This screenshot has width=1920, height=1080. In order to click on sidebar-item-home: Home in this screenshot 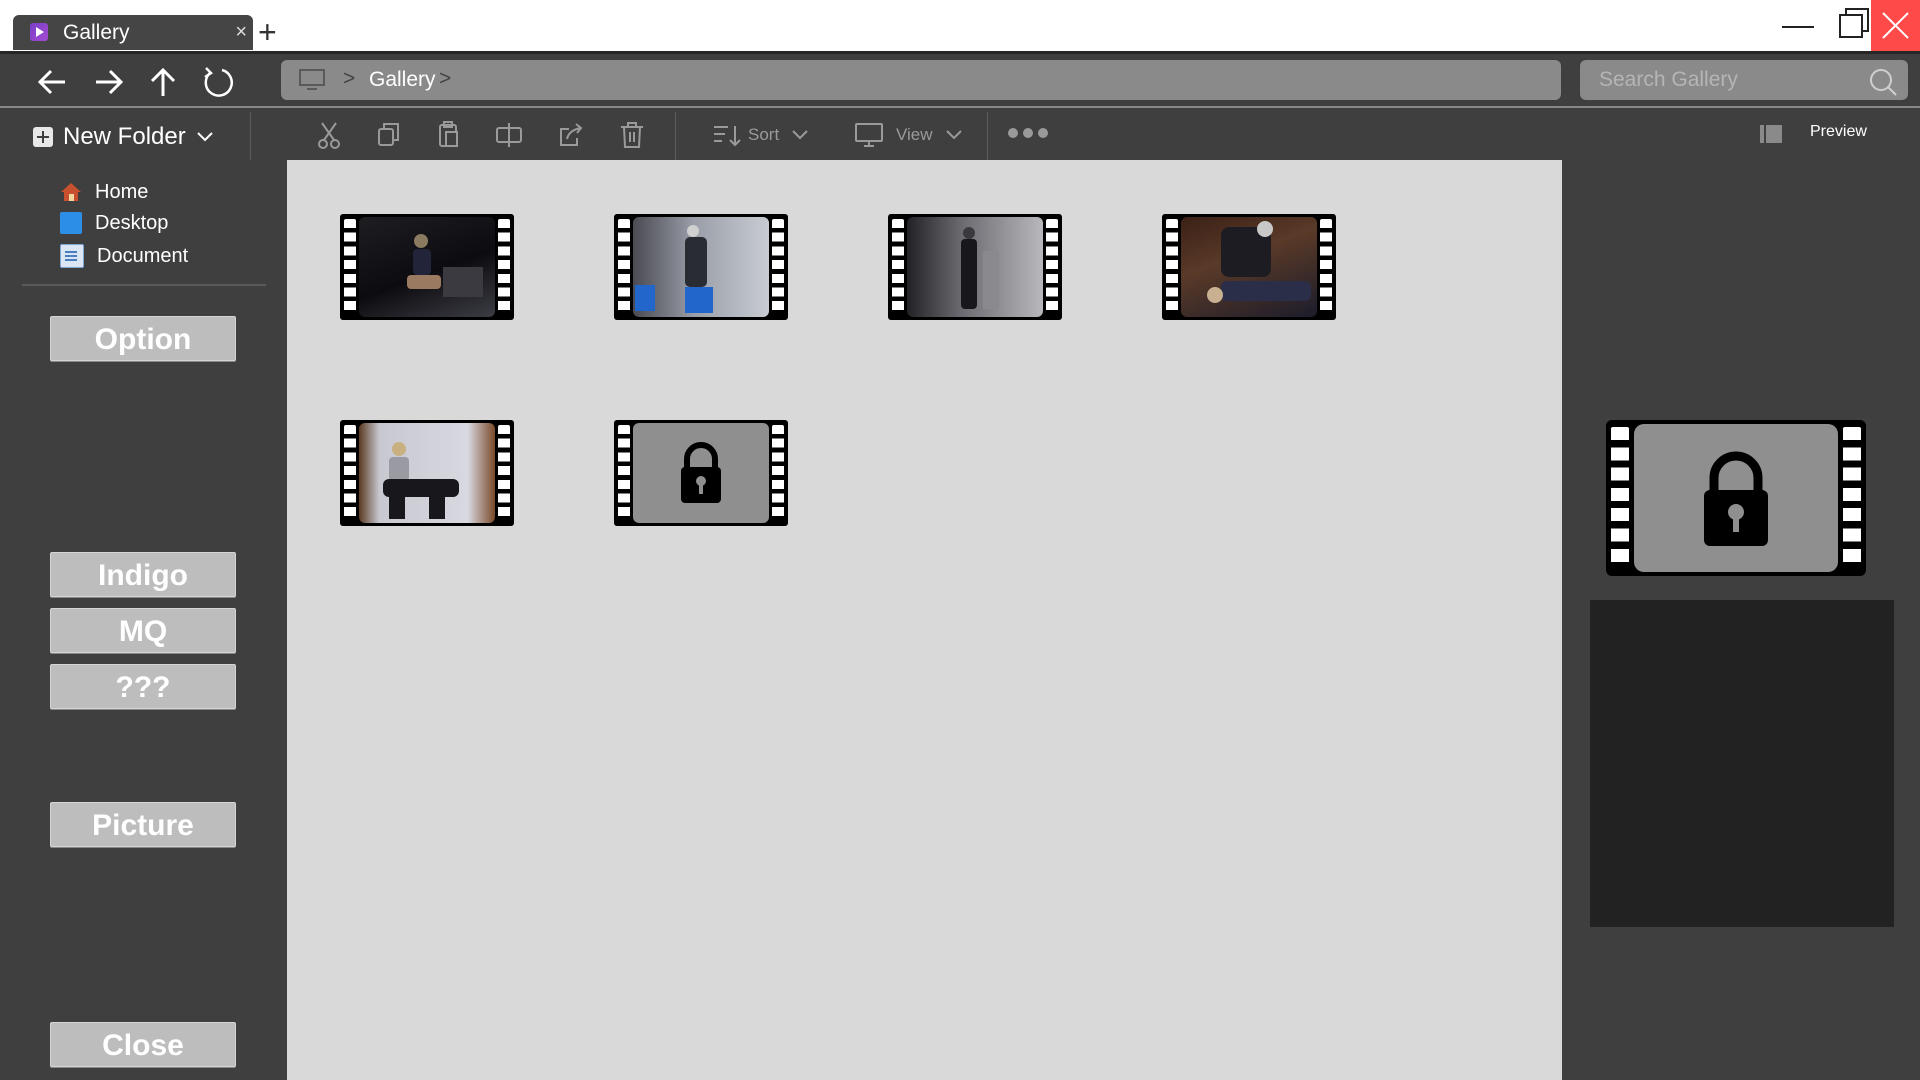, I will do `click(104, 192)`.